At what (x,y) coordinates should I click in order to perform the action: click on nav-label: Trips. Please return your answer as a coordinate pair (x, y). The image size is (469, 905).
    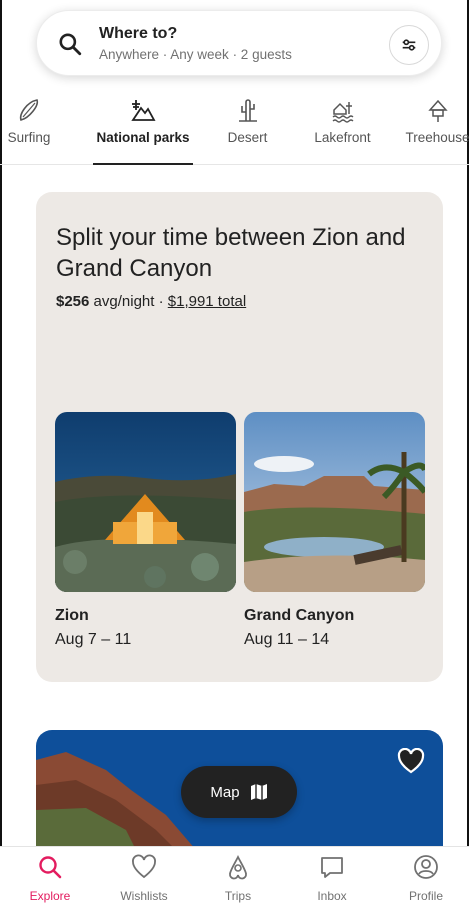
    Looking at the image, I should click on (238, 896).